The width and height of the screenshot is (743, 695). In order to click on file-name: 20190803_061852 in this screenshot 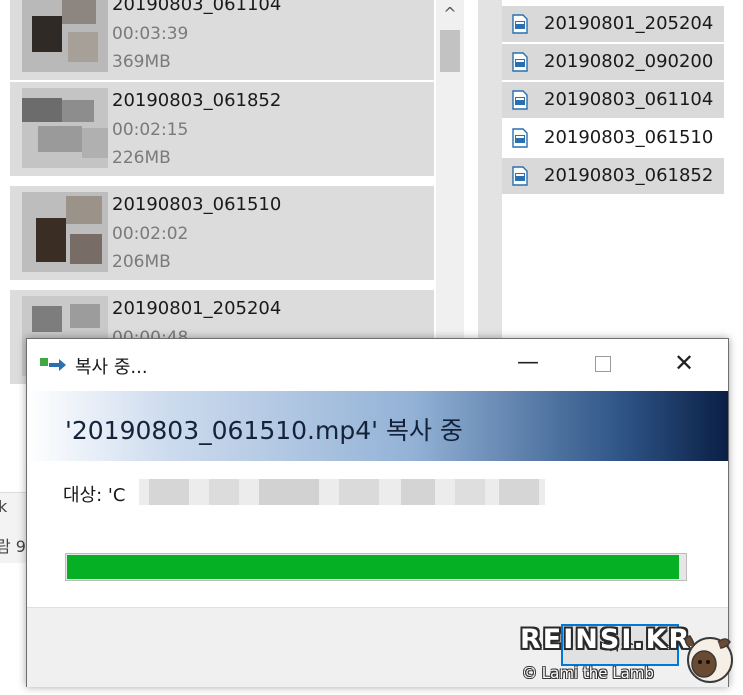, I will do `click(197, 100)`.